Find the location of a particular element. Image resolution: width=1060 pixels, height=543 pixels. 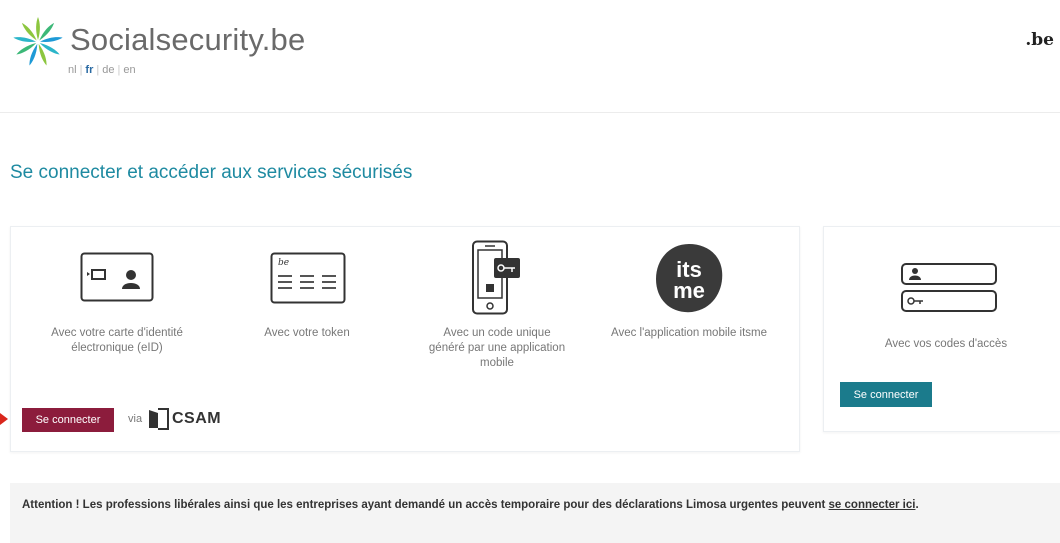

method-itsme-label: Avec l'application mobile itsme is located at coordinates (689, 333).